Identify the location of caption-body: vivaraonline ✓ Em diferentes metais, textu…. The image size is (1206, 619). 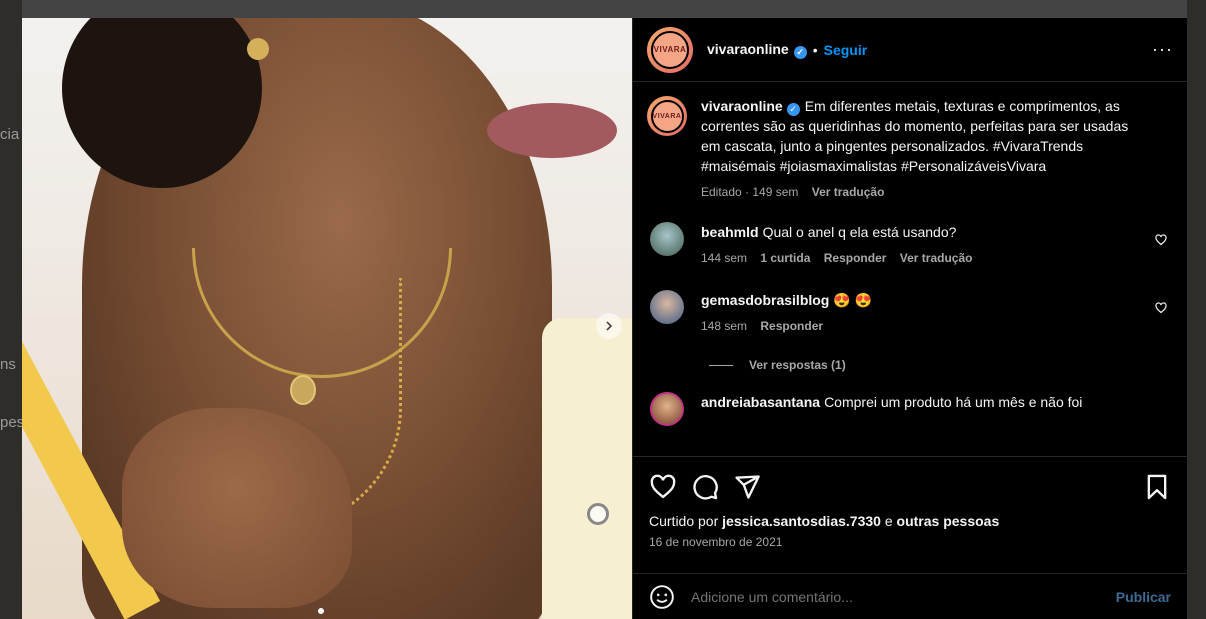
(921, 149).